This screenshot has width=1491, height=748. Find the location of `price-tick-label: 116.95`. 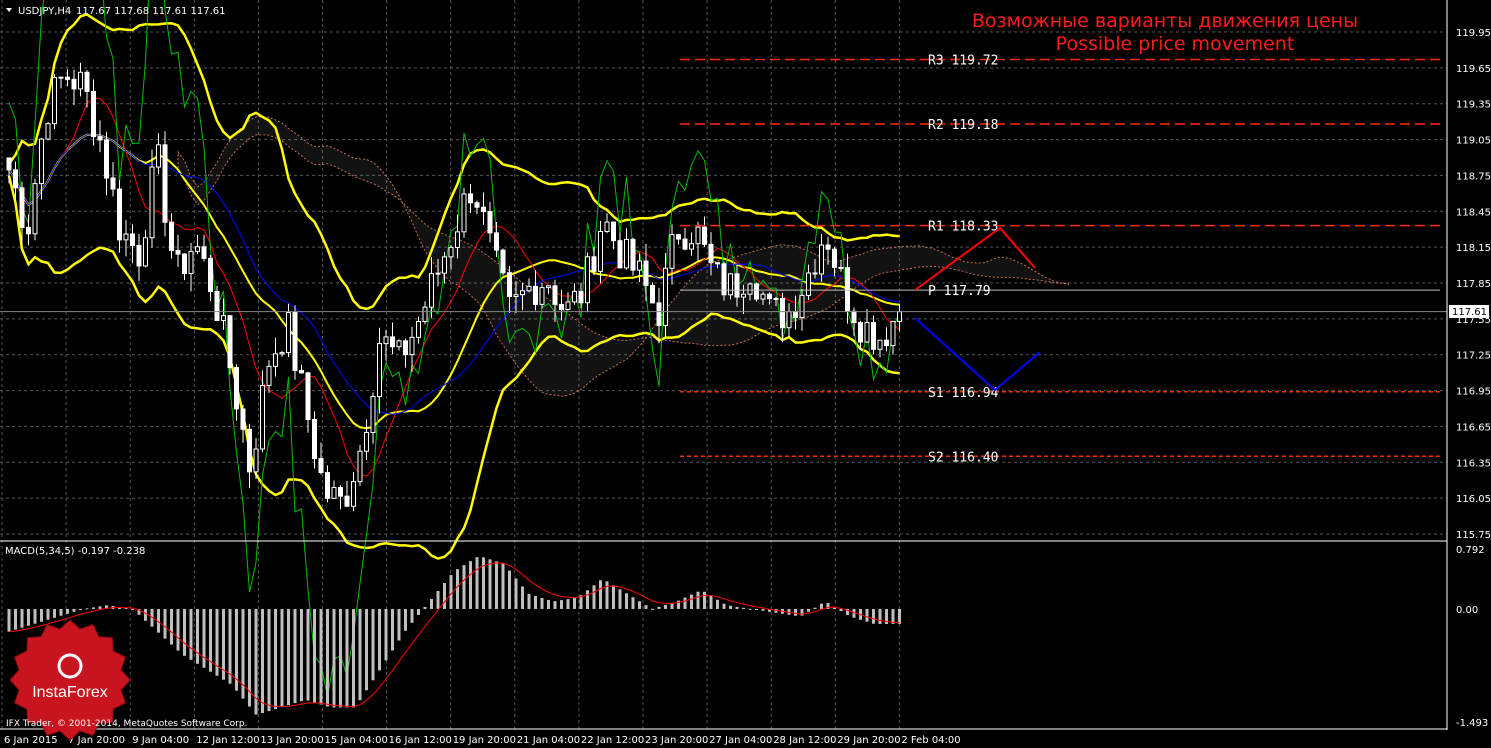

price-tick-label: 116.95 is located at coordinates (1473, 392).